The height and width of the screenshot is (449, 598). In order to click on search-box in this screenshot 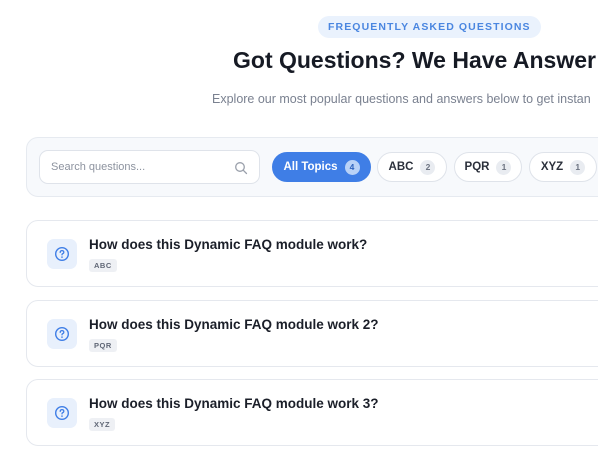, I will do `click(149, 167)`.